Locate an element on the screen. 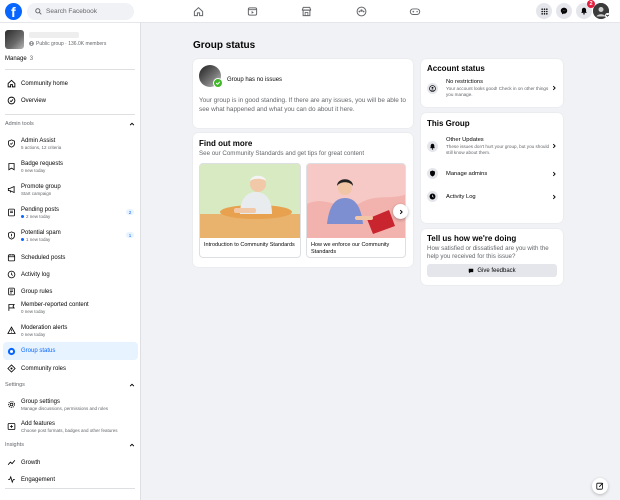  sidebar-item-member-reported-content: Member-reported content 0 new today is located at coordinates (70, 307).